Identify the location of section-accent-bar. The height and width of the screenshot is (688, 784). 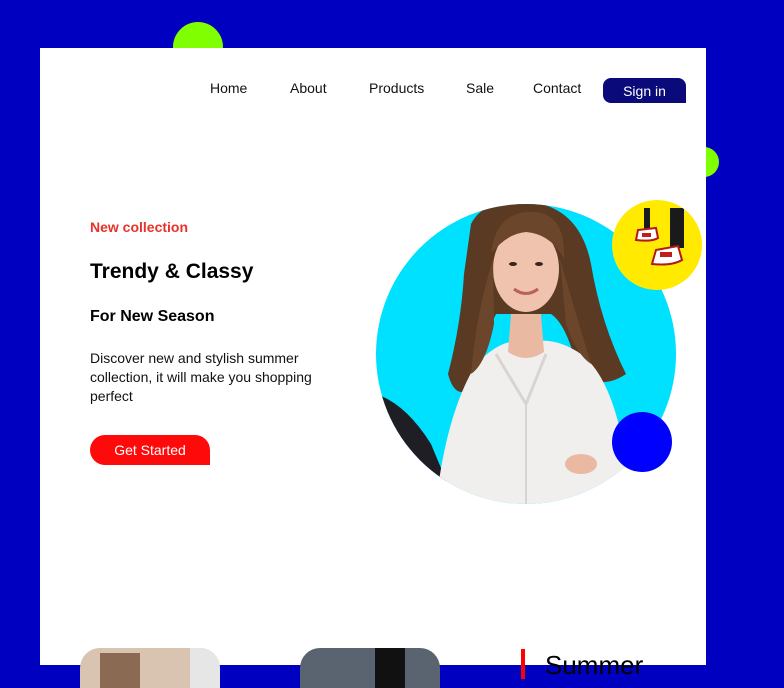
(523, 664).